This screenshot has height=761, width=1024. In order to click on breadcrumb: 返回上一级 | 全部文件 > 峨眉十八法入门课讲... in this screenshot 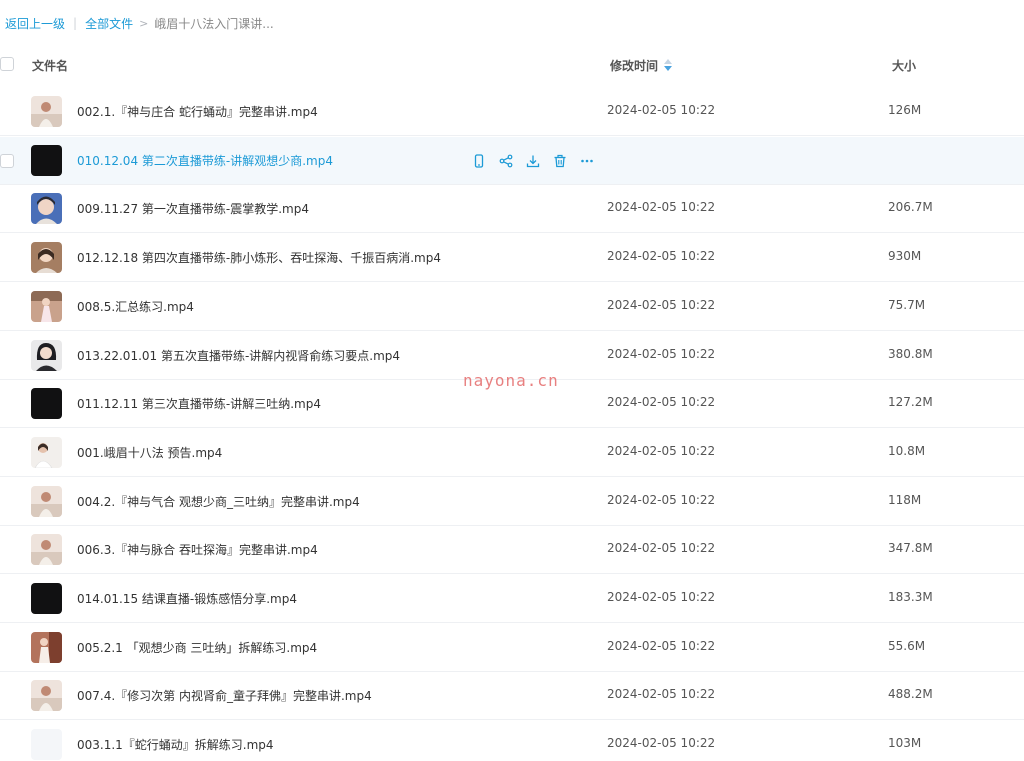, I will do `click(139, 23)`.